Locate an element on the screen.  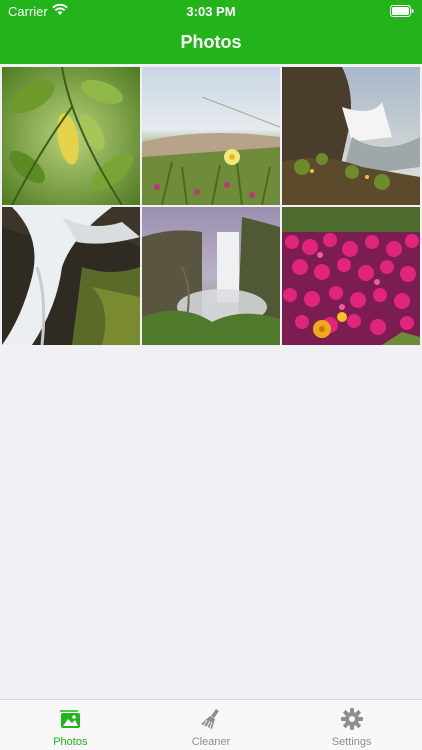
page-title: Photos is located at coordinates (211, 42).